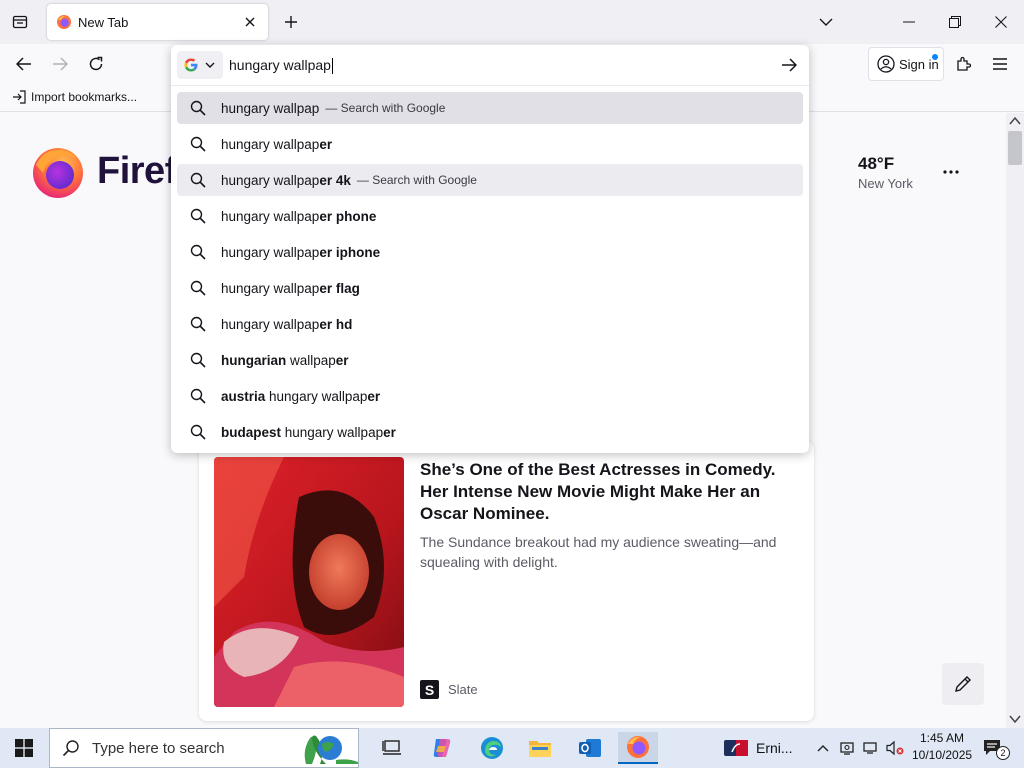 This screenshot has height=768, width=1024. Describe the element at coordinates (789, 65) in the screenshot. I see `go-button` at that location.